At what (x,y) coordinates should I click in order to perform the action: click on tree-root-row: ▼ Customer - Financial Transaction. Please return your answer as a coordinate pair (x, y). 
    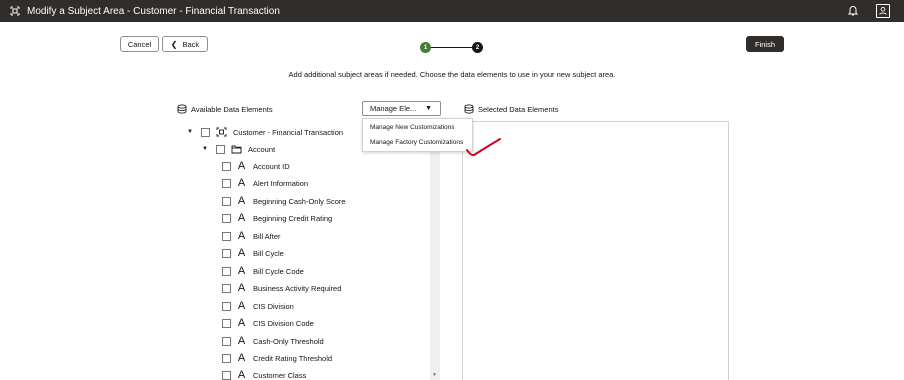
    Looking at the image, I should click on (265, 132).